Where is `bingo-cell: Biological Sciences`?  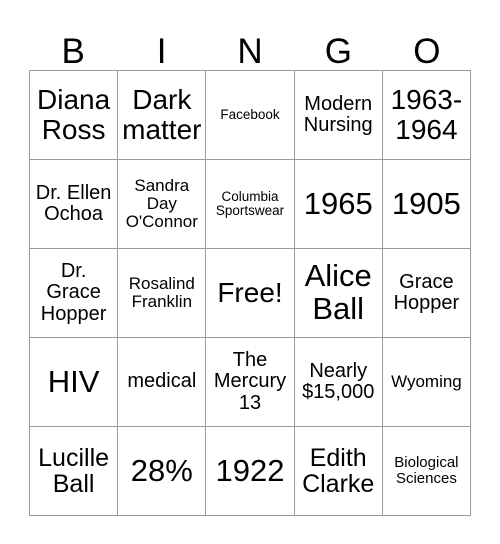
bingo-cell: Biological Sciences is located at coordinates (427, 471).